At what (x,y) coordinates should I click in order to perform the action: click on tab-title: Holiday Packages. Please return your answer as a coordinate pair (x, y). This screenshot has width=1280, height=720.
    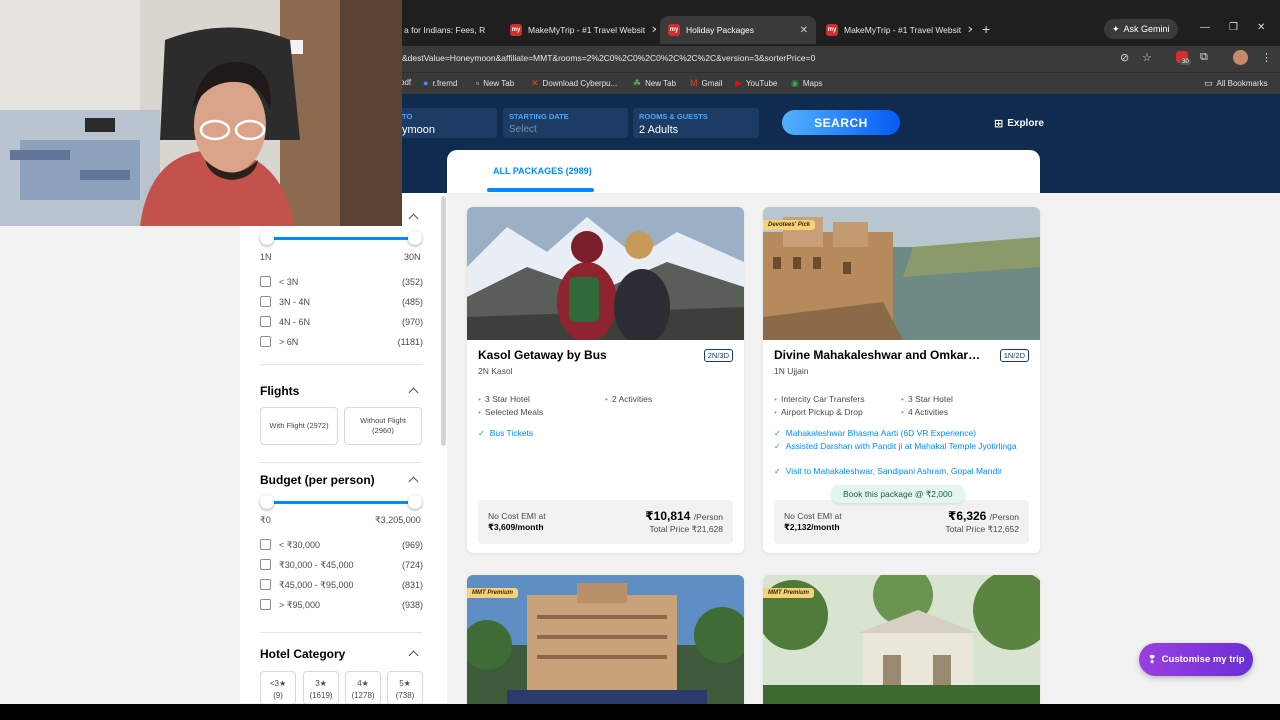
    Looking at the image, I should click on (720, 30).